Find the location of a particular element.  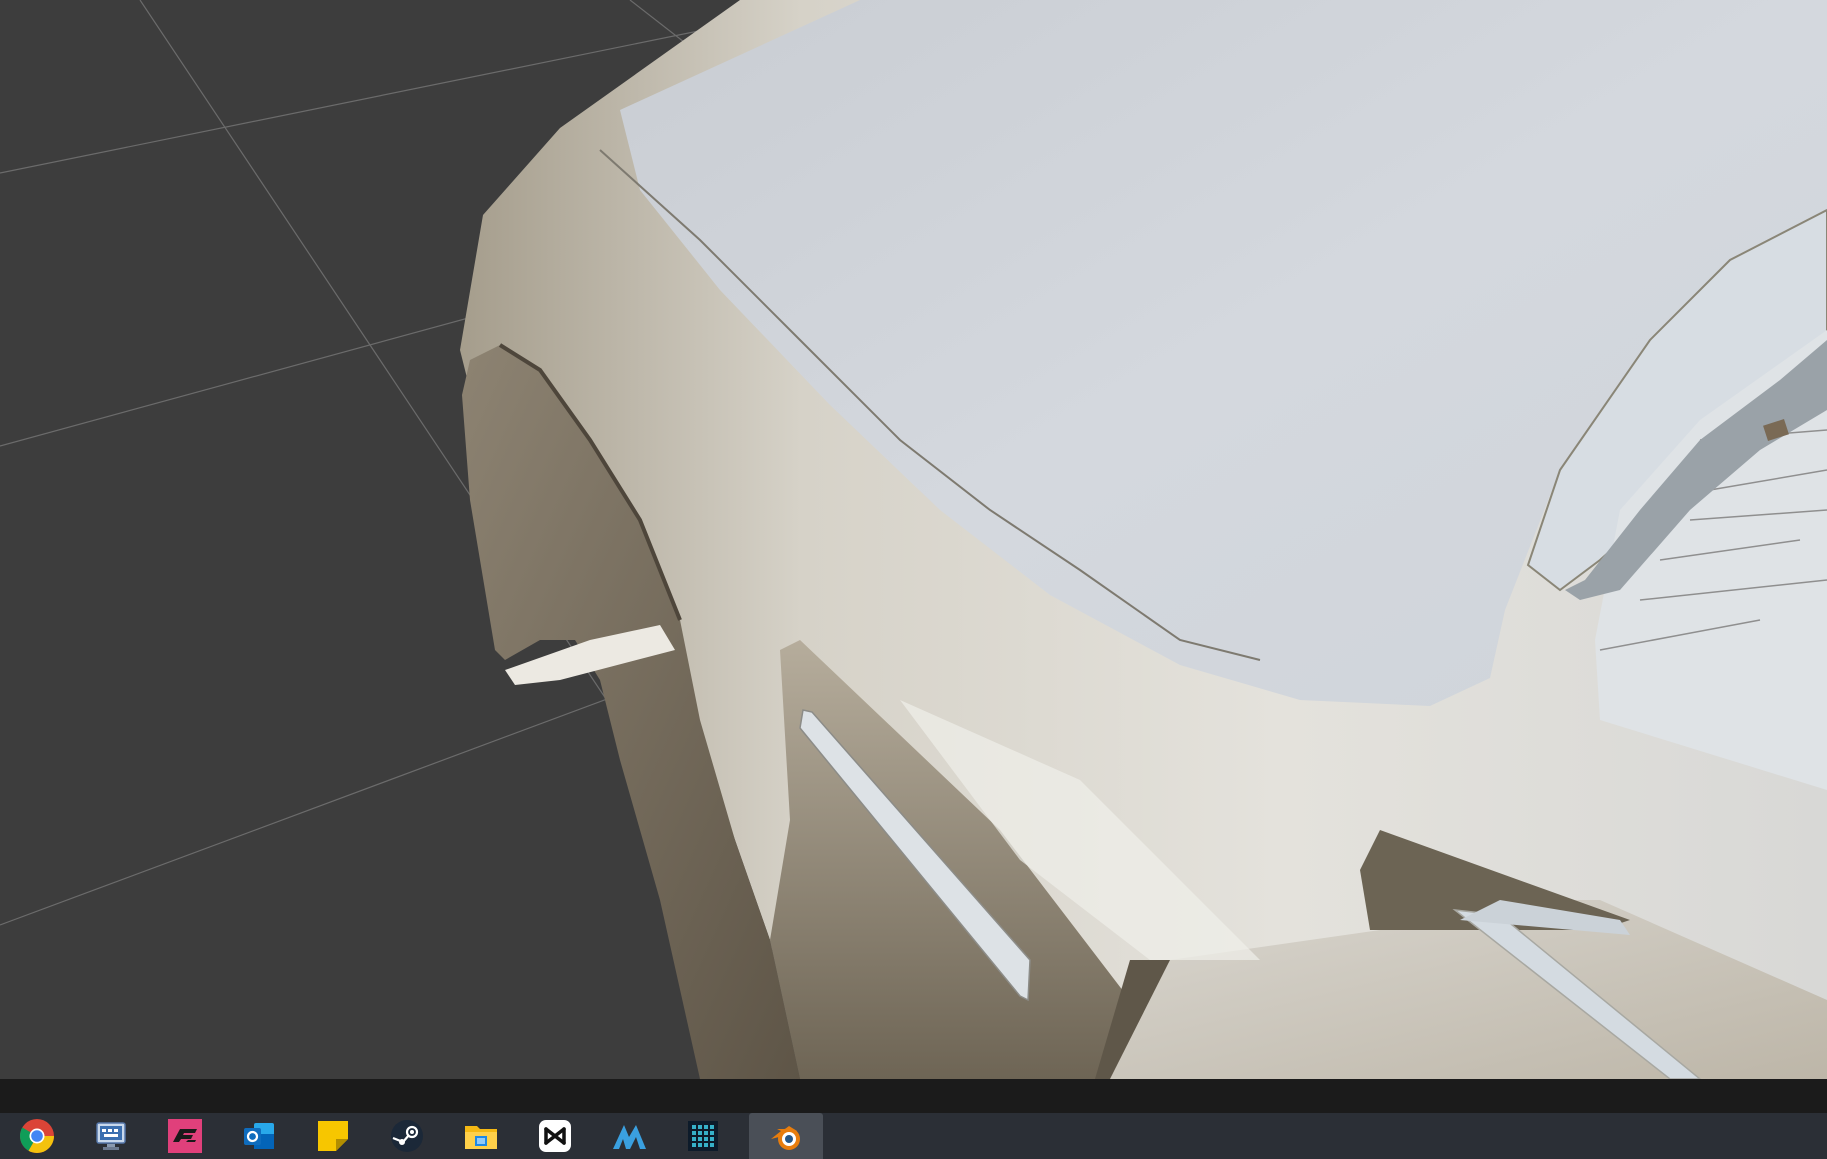

taskbar-outlook-button is located at coordinates (259, 1136).